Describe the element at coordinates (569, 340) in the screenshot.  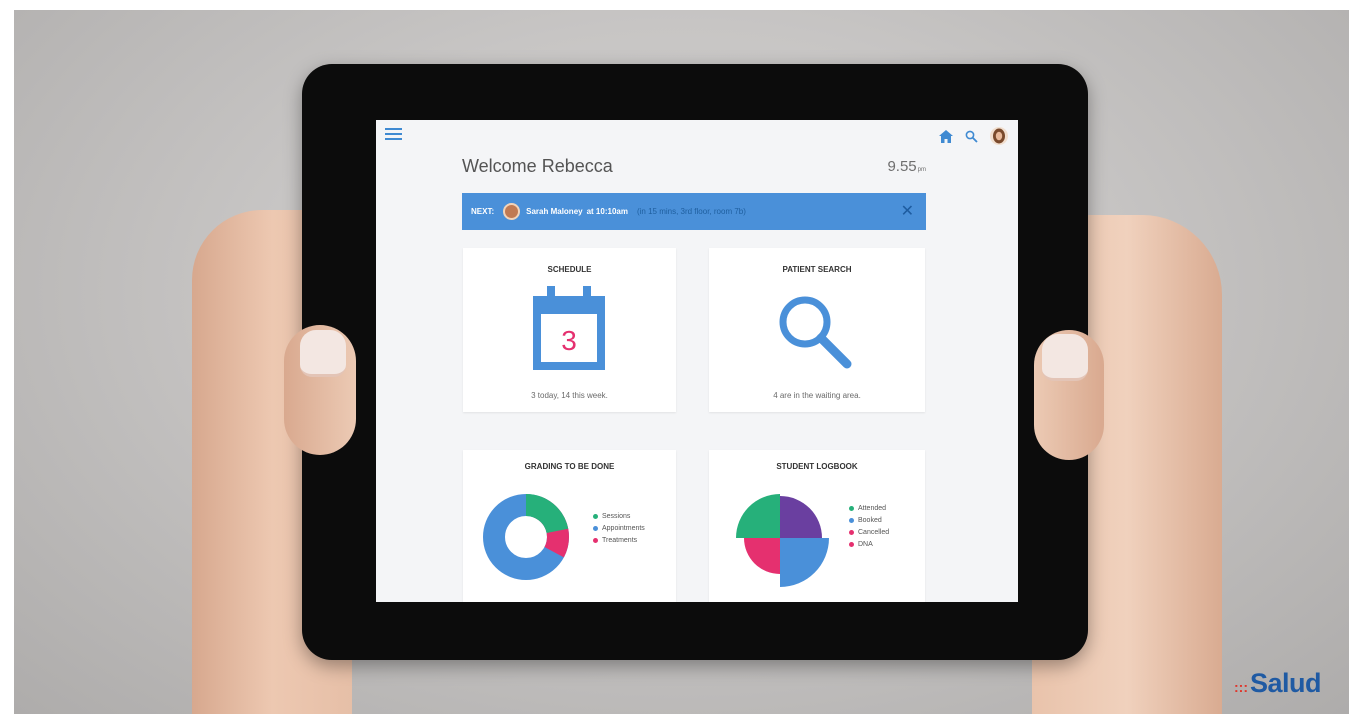
I see `calendar-day: 3` at that location.